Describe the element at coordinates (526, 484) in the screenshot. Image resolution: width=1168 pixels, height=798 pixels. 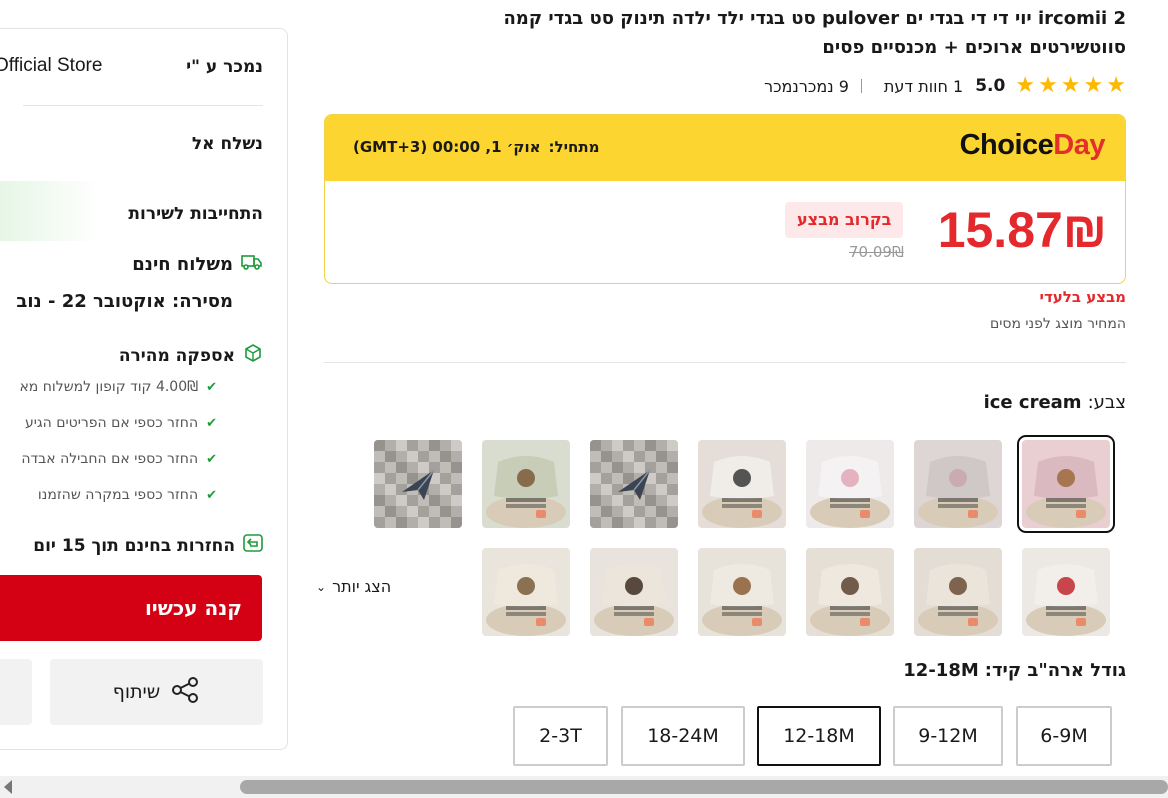
I see `color-option-green-pear` at that location.